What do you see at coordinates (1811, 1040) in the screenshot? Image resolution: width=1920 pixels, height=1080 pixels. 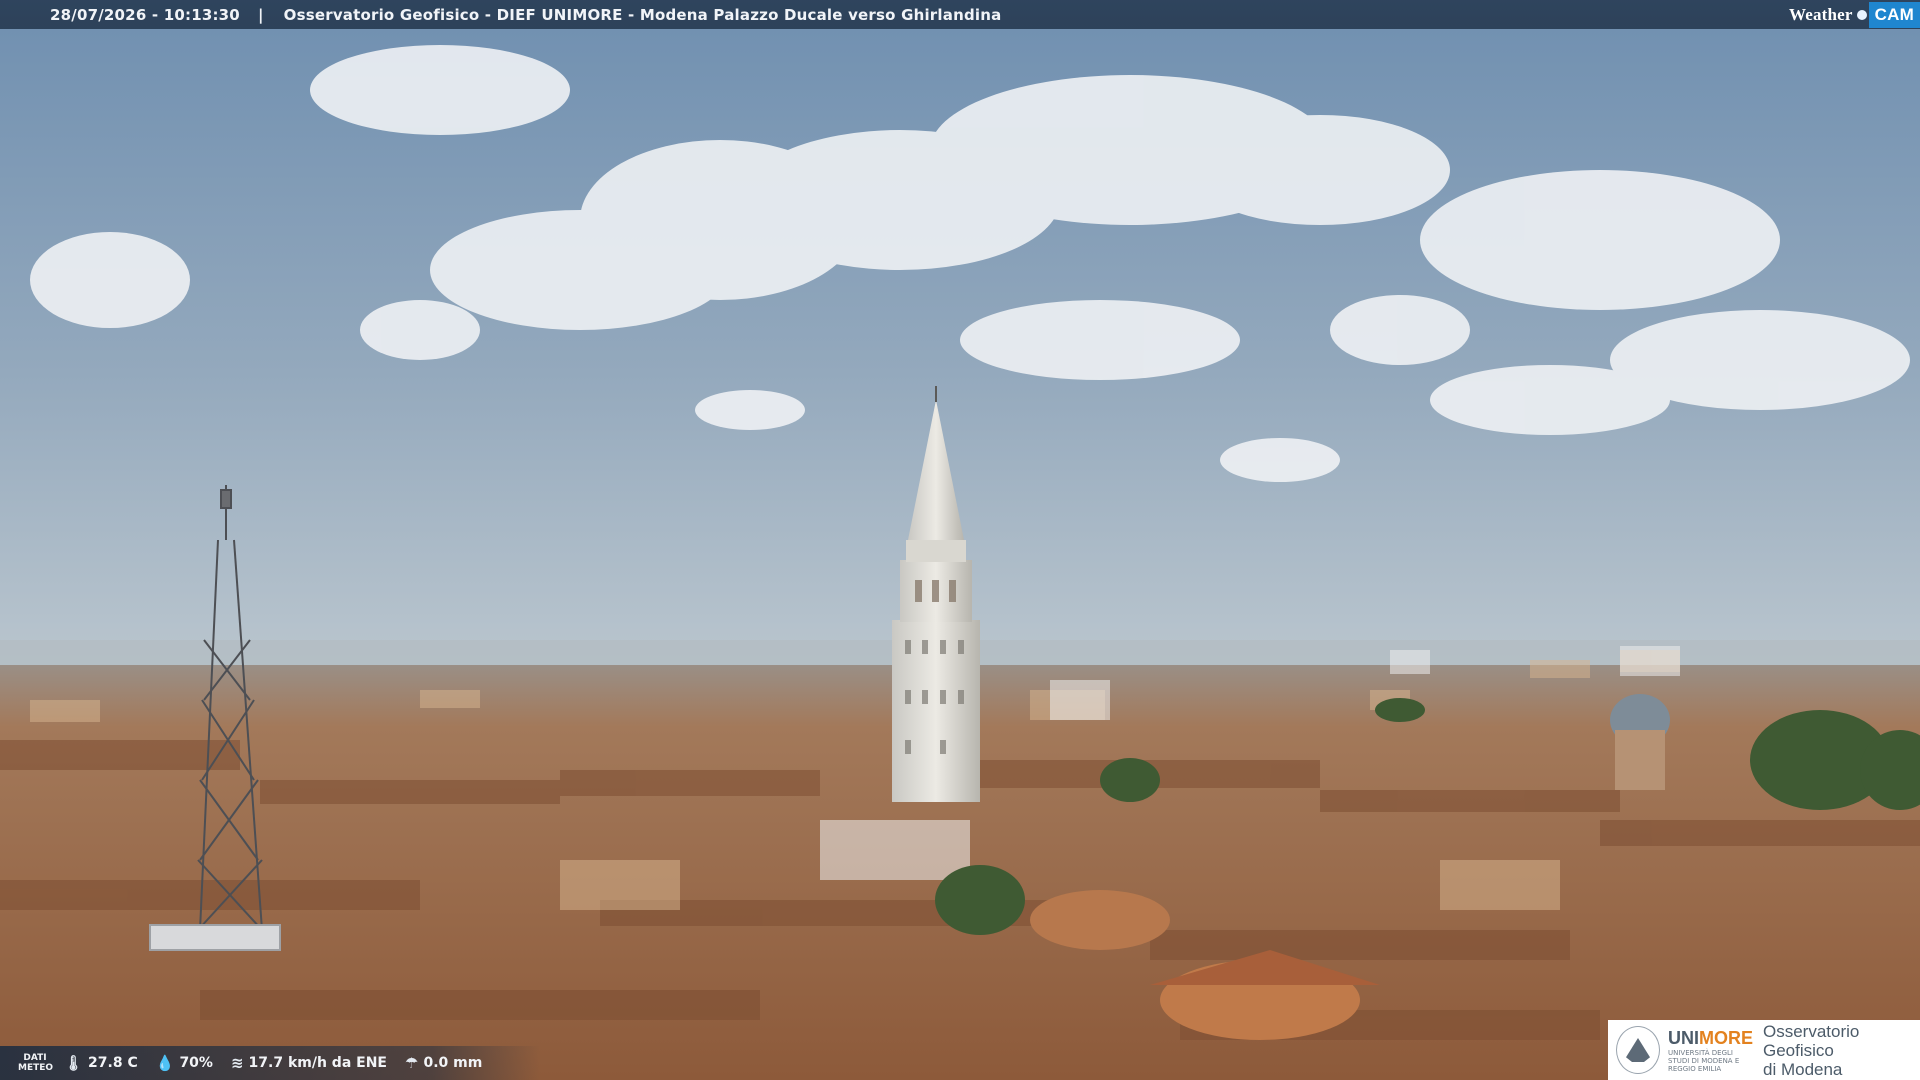 I see `observatory-line-1: Osservatorio Geofisico` at bounding box center [1811, 1040].